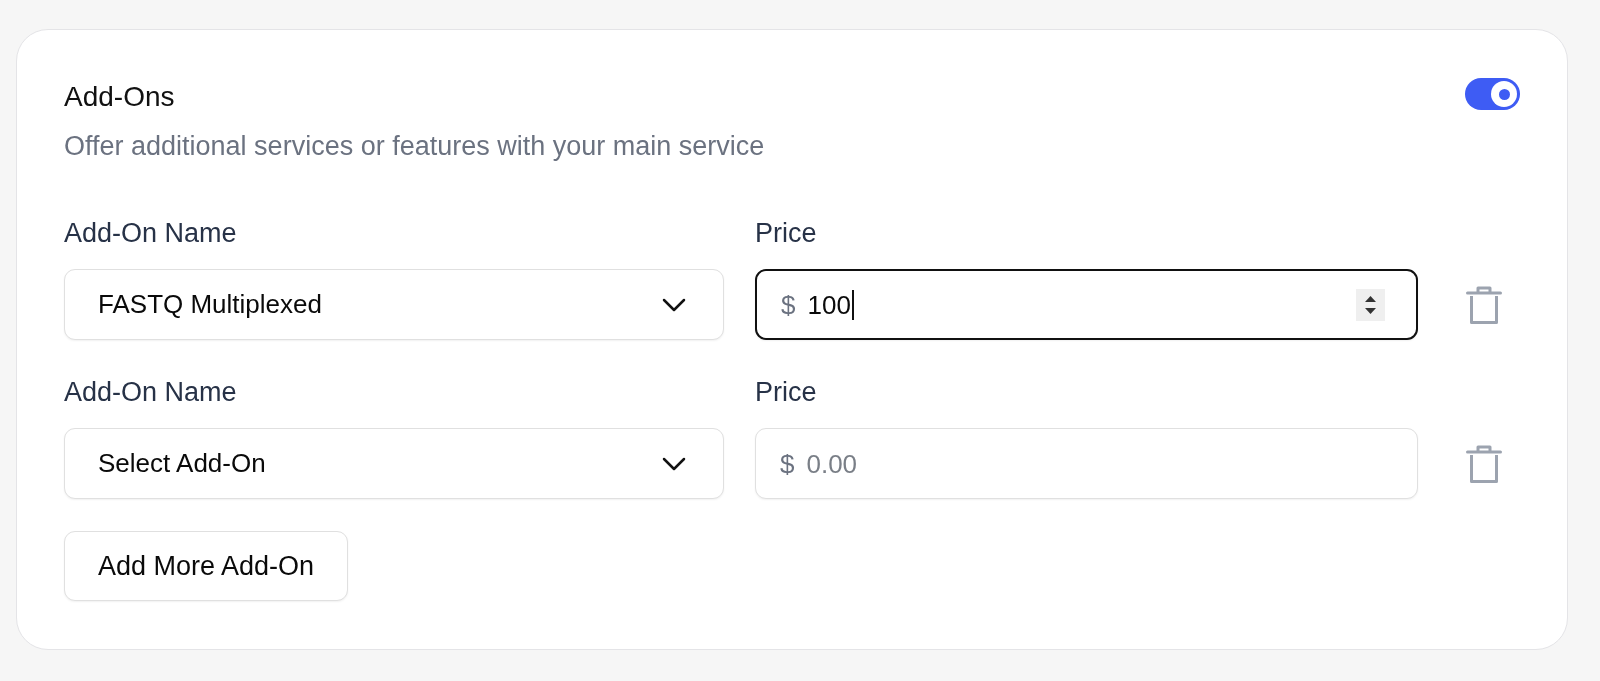 The width and height of the screenshot is (1600, 681). Describe the element at coordinates (394, 304) in the screenshot. I see `add-on-select: FASTQ Multiplexed` at that location.